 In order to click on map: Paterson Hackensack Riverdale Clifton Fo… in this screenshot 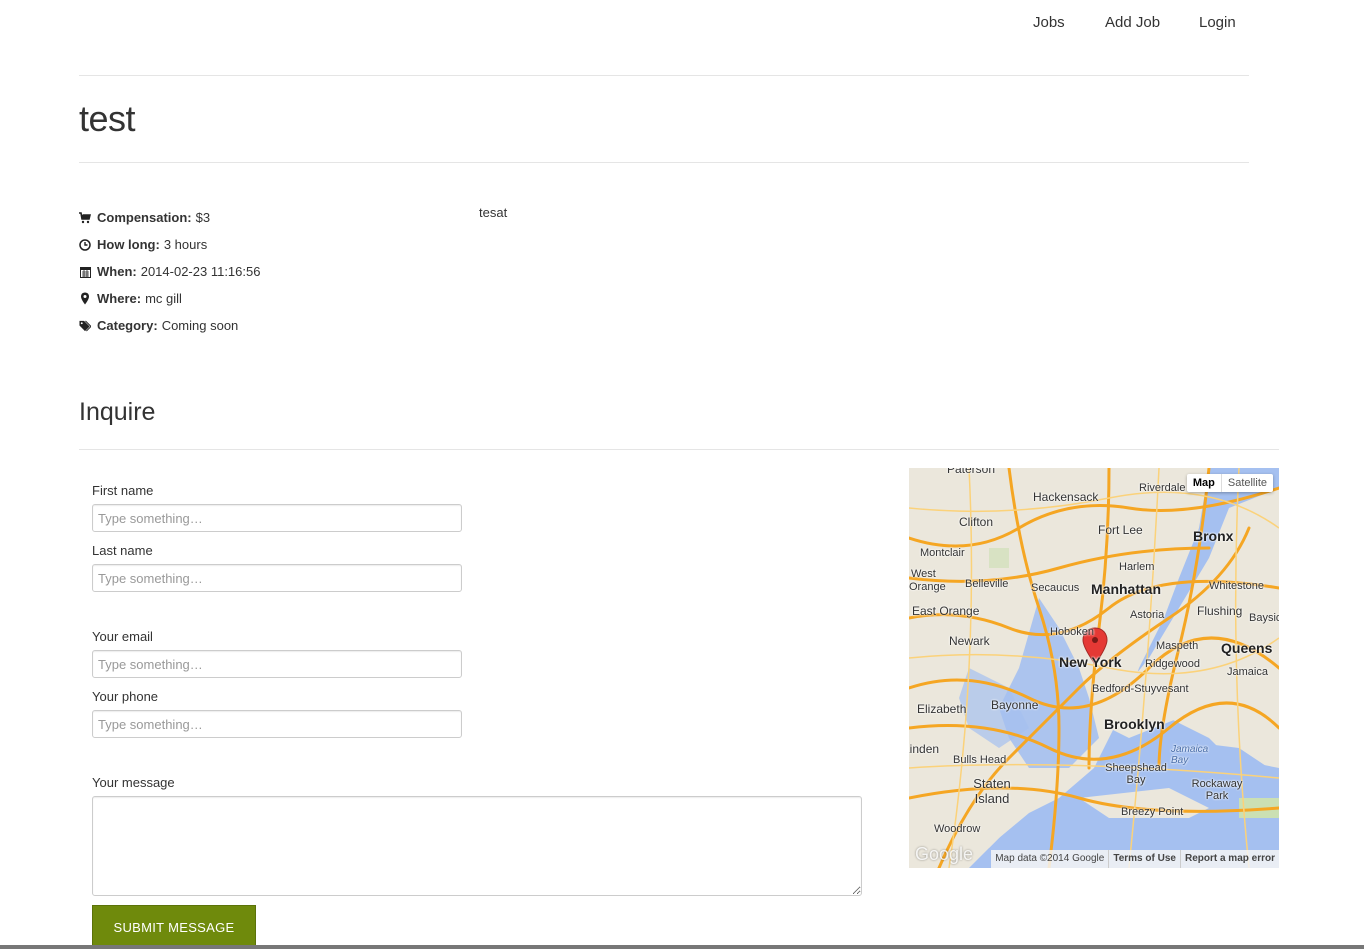, I will do `click(1094, 668)`.